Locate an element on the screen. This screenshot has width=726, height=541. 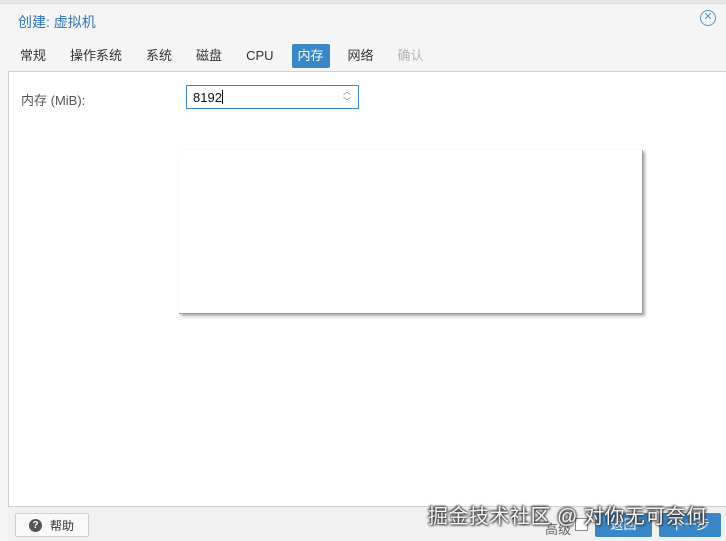
memory-spinner: ︿ ﹀ is located at coordinates (348, 97).